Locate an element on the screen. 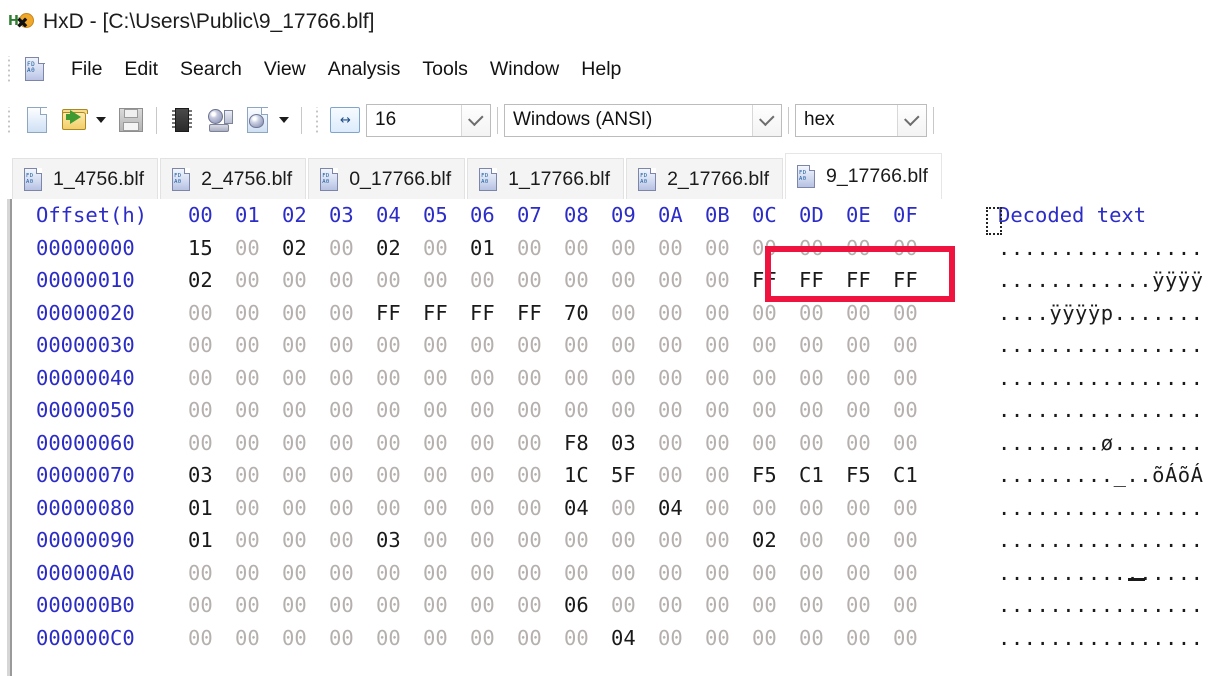  decoded-text-cell: ............ÿÿÿÿ is located at coordinates (1101, 280).